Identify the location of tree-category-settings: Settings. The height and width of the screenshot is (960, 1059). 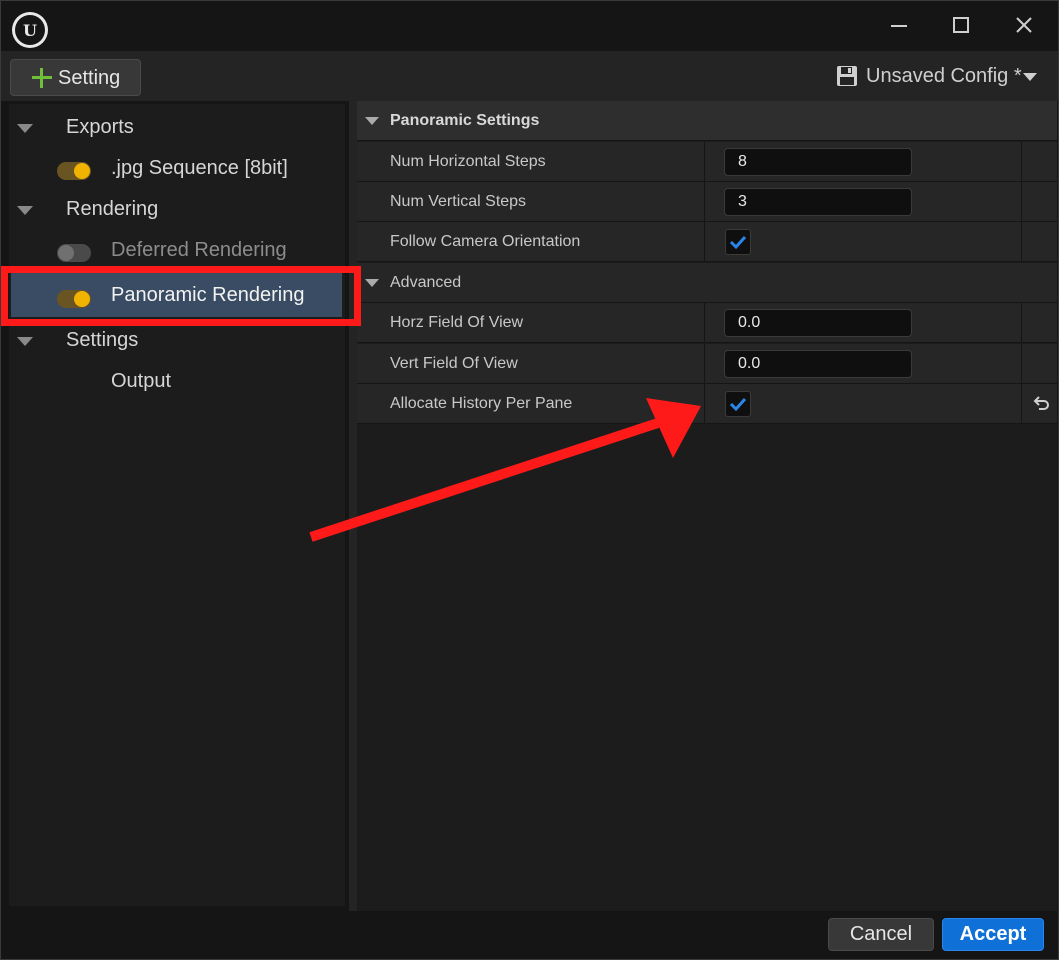
(177, 341).